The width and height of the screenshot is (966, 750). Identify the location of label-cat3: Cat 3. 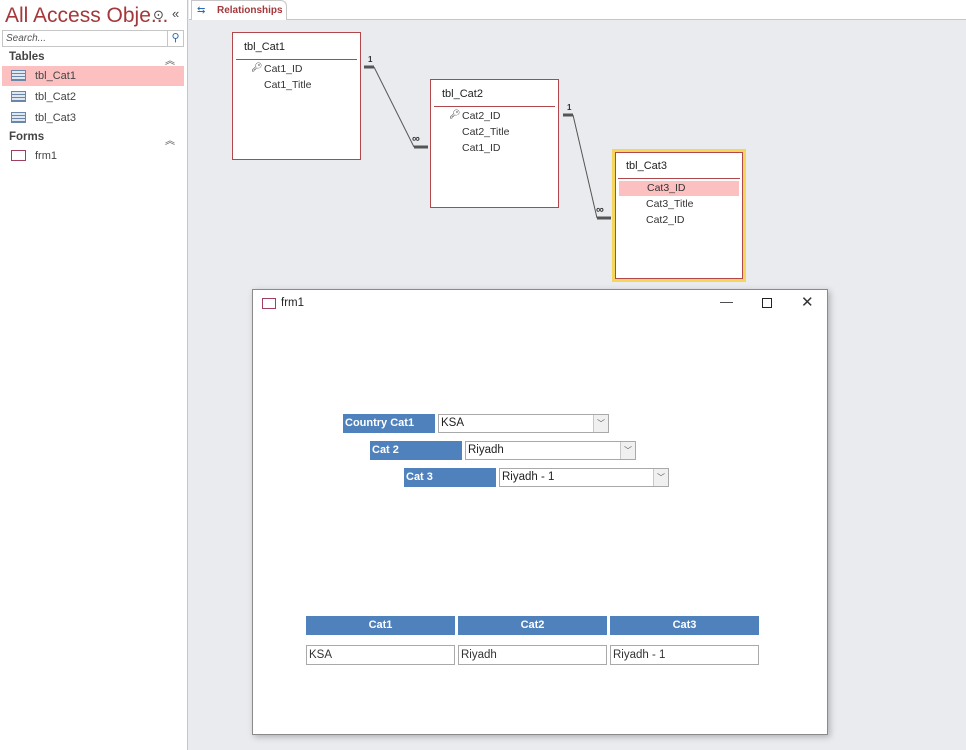
(450, 477).